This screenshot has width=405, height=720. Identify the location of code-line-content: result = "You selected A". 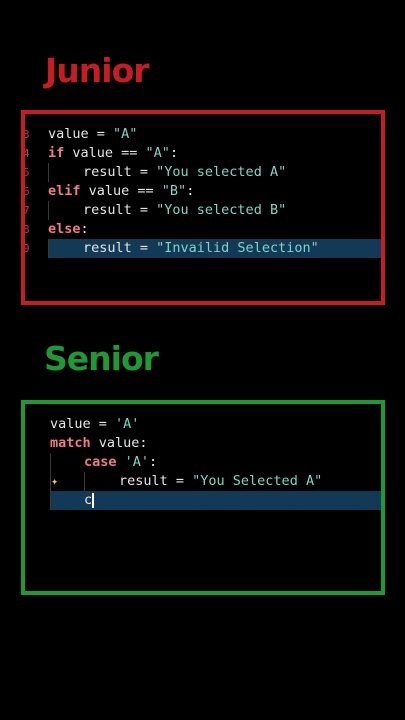
(184, 172).